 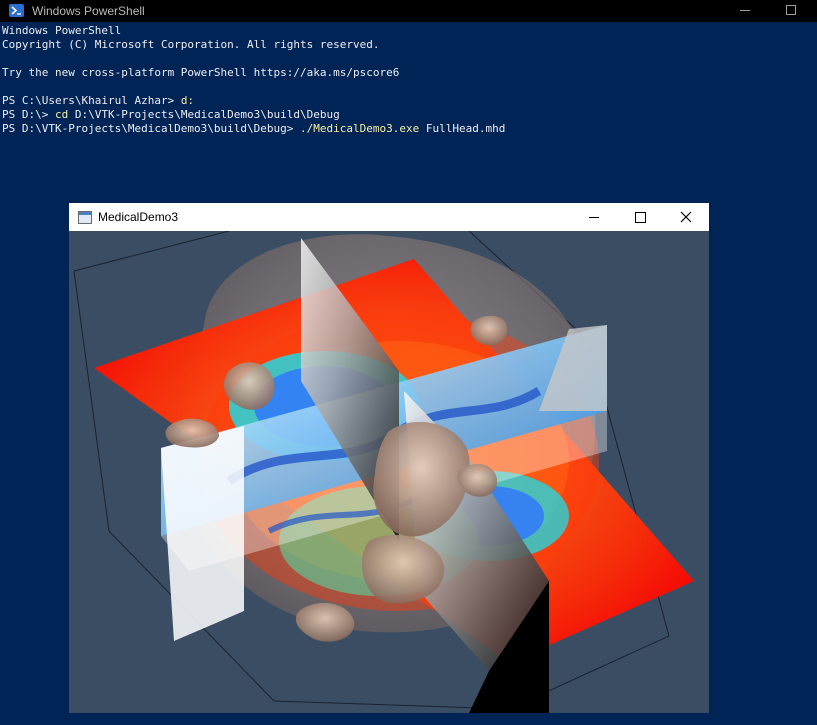 I want to click on powershell-minimize-button, so click(x=744, y=11).